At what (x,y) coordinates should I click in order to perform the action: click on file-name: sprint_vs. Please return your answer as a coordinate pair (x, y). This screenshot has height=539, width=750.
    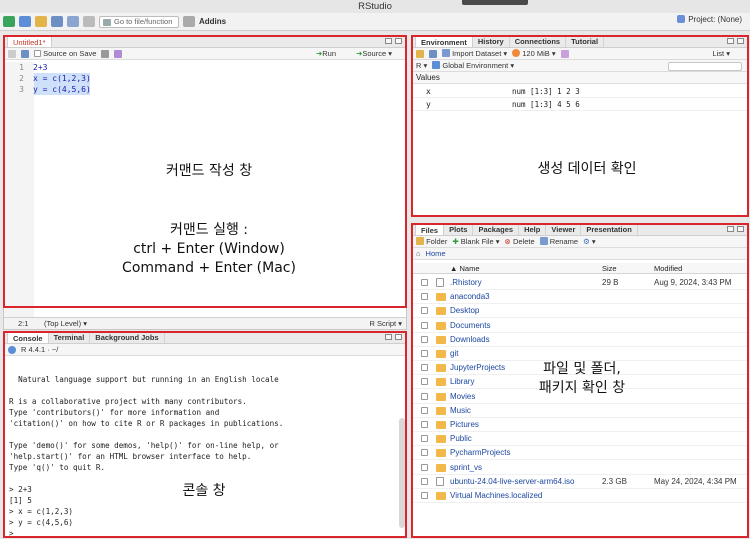
    Looking at the image, I should click on (466, 468).